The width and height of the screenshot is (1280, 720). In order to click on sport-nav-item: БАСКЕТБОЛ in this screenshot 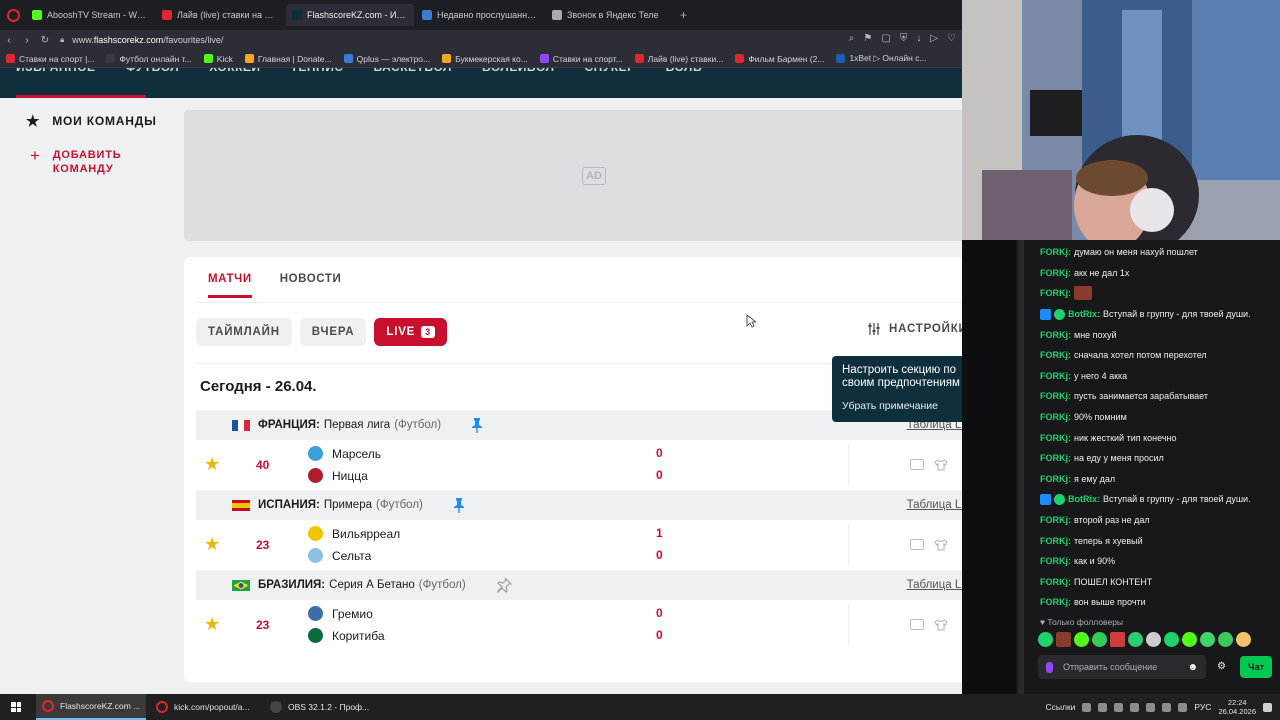, I will do `click(413, 71)`.